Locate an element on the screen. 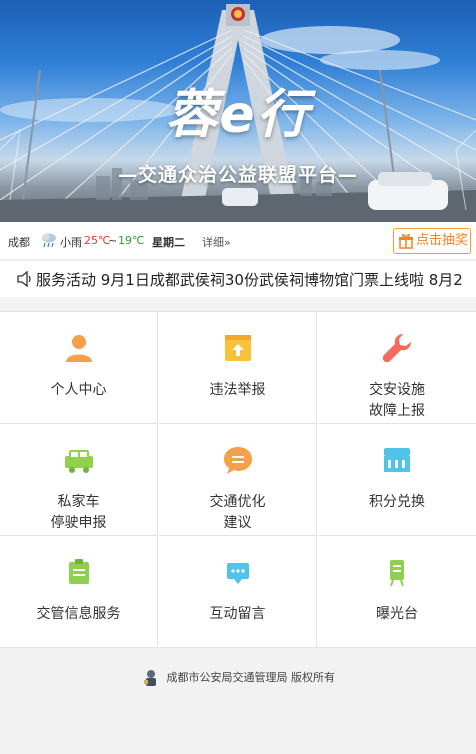 The height and width of the screenshot is (754, 476). grid-item-traffic-info-service: 交管信息服务 is located at coordinates (79, 592).